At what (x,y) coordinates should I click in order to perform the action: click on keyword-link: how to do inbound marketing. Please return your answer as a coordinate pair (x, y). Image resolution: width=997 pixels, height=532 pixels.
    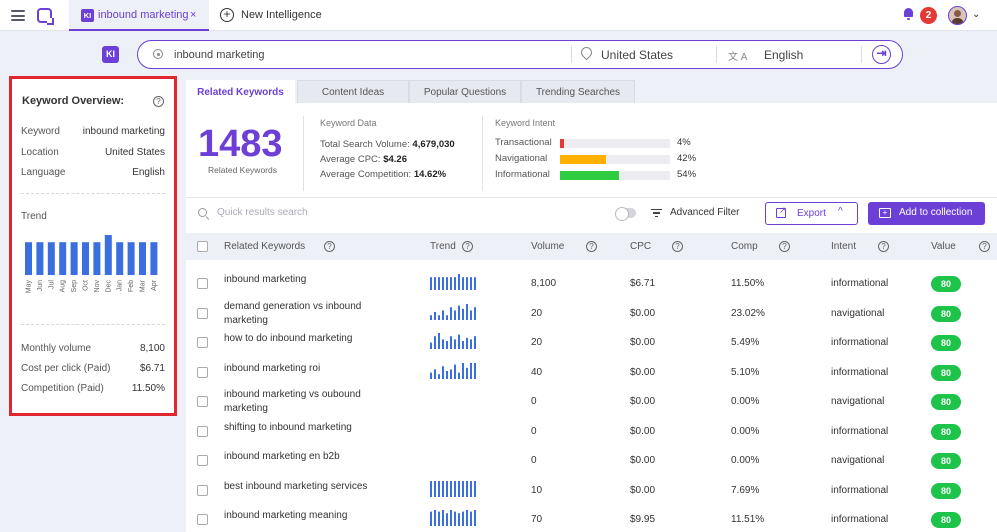
    Looking at the image, I should click on (301, 339).